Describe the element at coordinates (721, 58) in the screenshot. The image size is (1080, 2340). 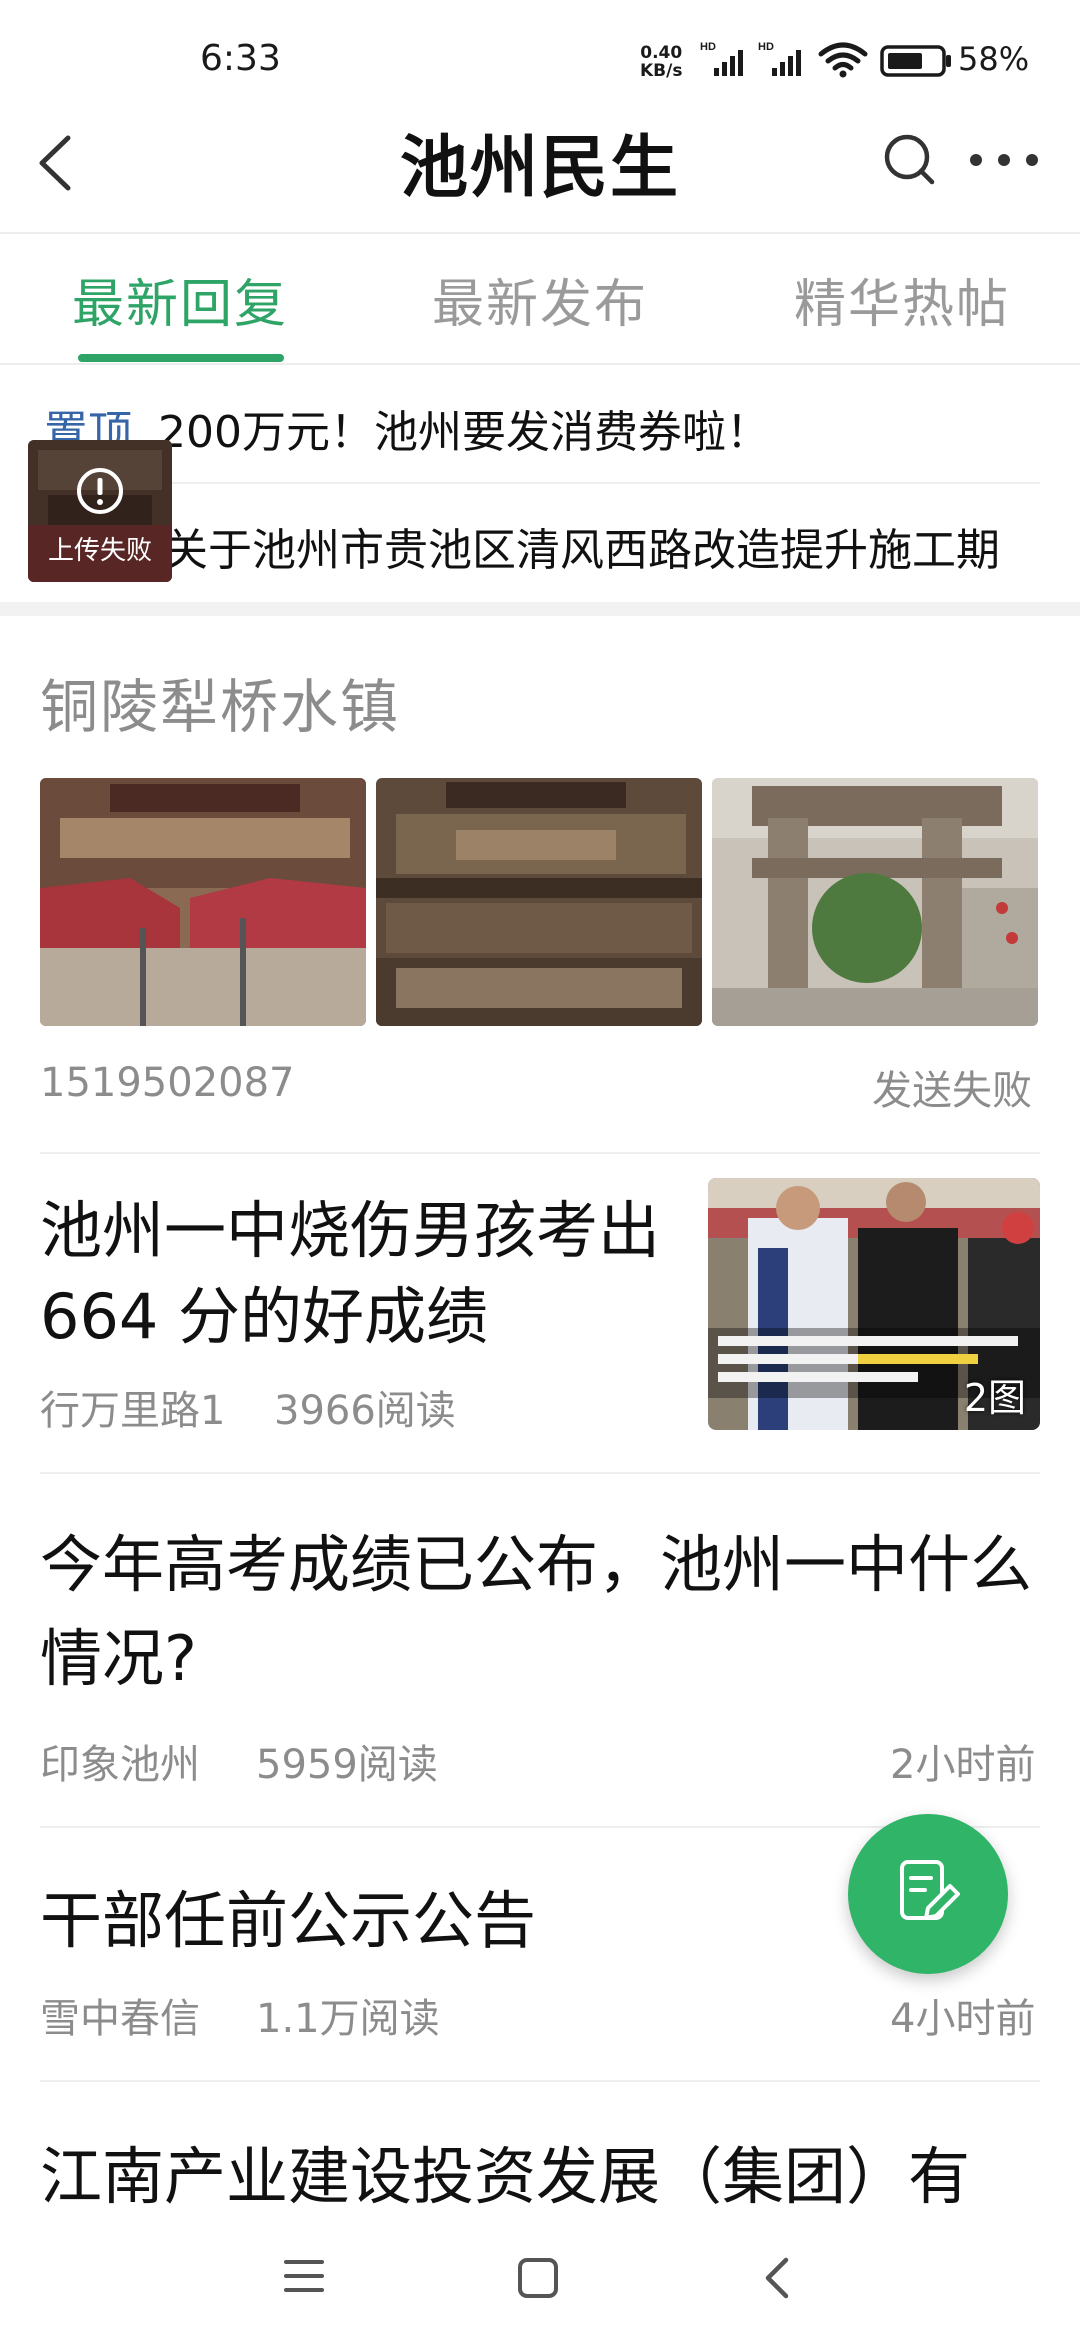
I see `signal-icon: HD` at that location.